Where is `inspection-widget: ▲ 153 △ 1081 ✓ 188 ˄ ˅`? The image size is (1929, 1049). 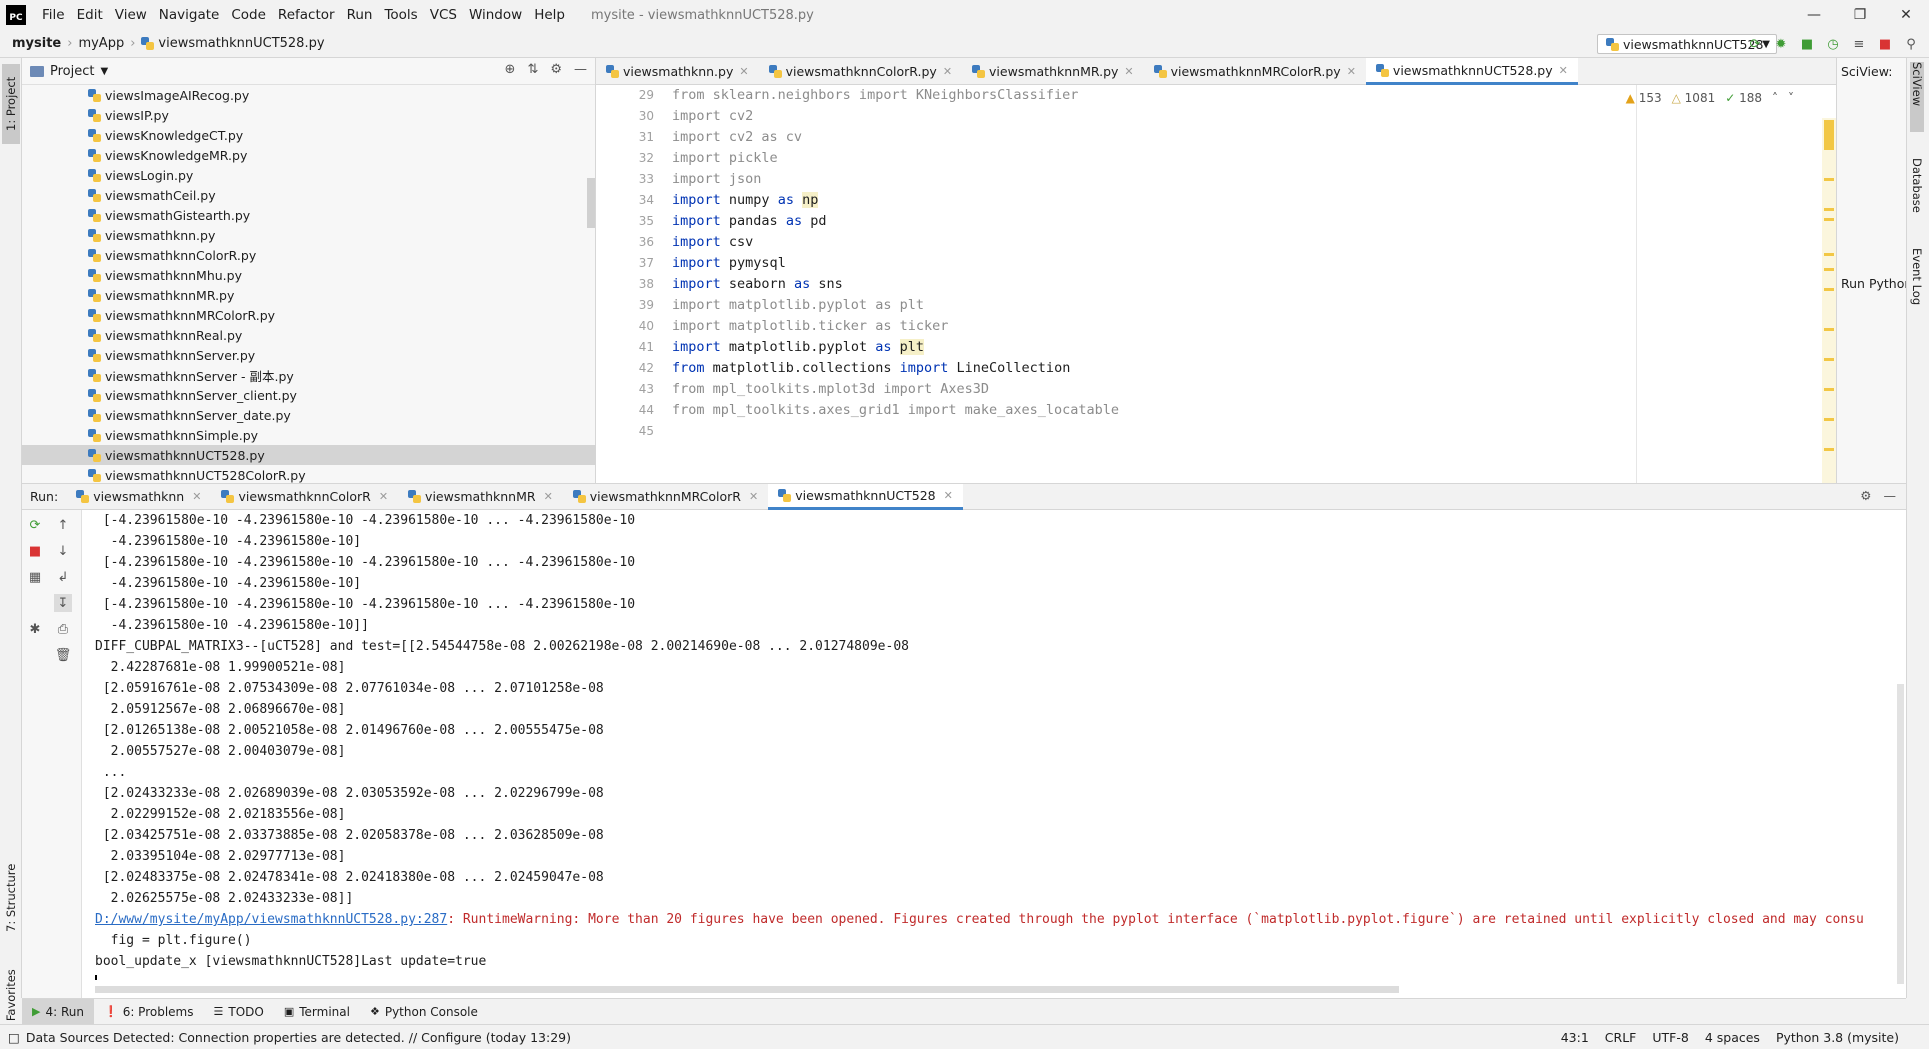 inspection-widget: ▲ 153 △ 1081 ✓ 188 ˄ ˅ is located at coordinates (1710, 98).